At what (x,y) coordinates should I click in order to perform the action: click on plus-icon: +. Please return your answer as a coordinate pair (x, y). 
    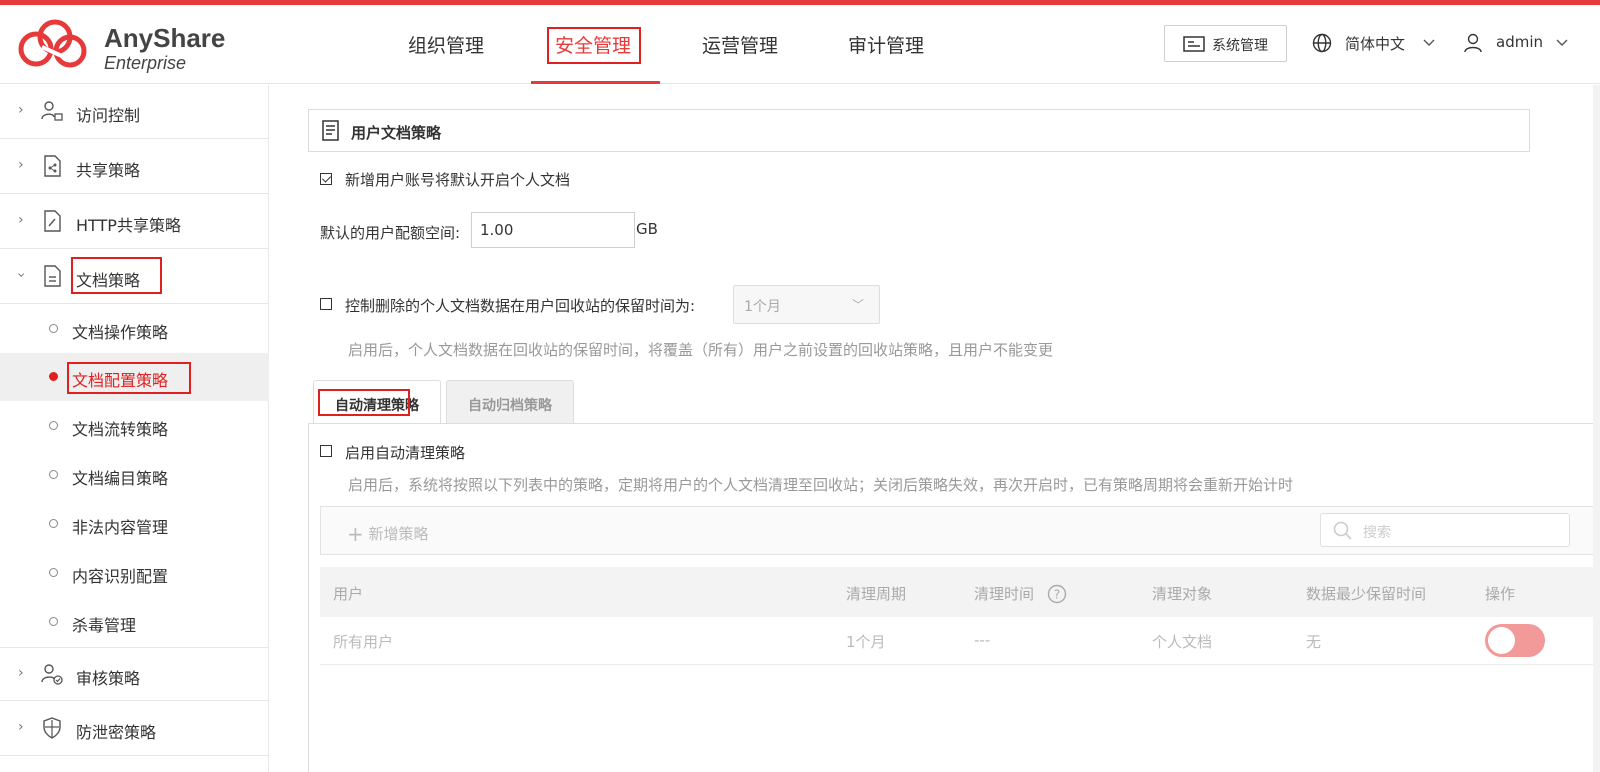
    Looking at the image, I should click on (355, 534).